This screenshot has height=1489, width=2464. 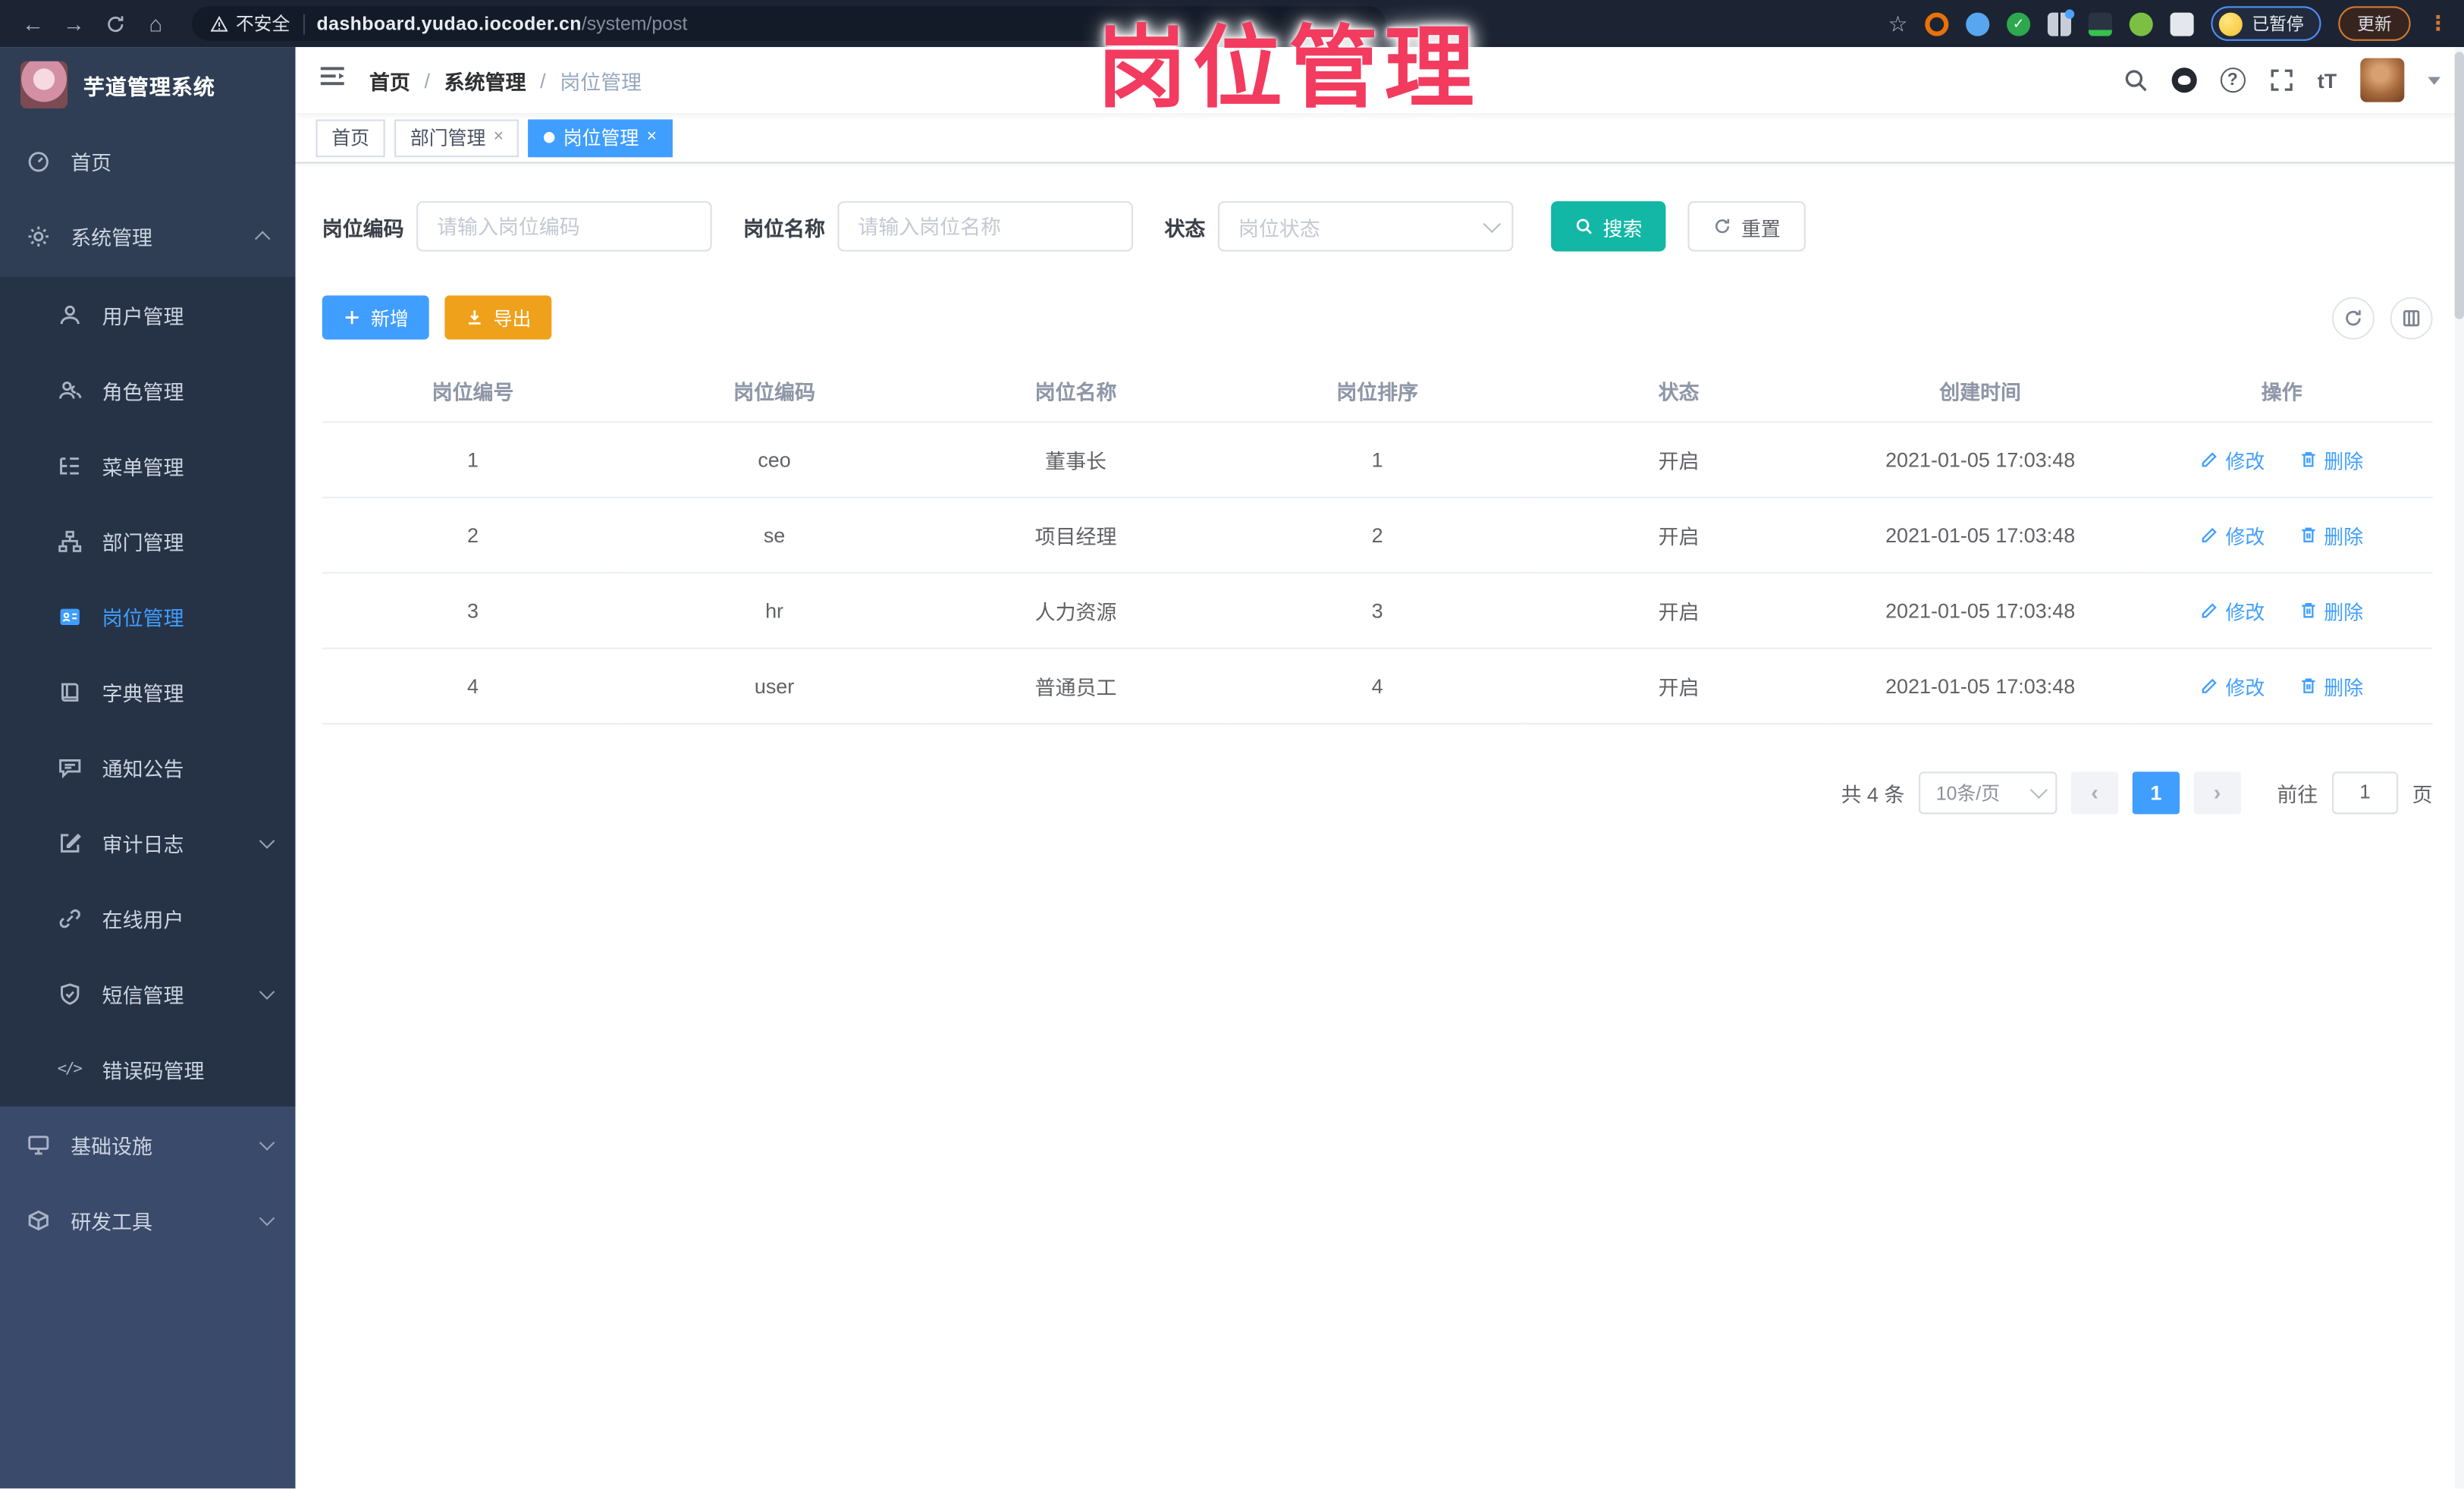 I want to click on reset-button: 重置, so click(x=1746, y=227).